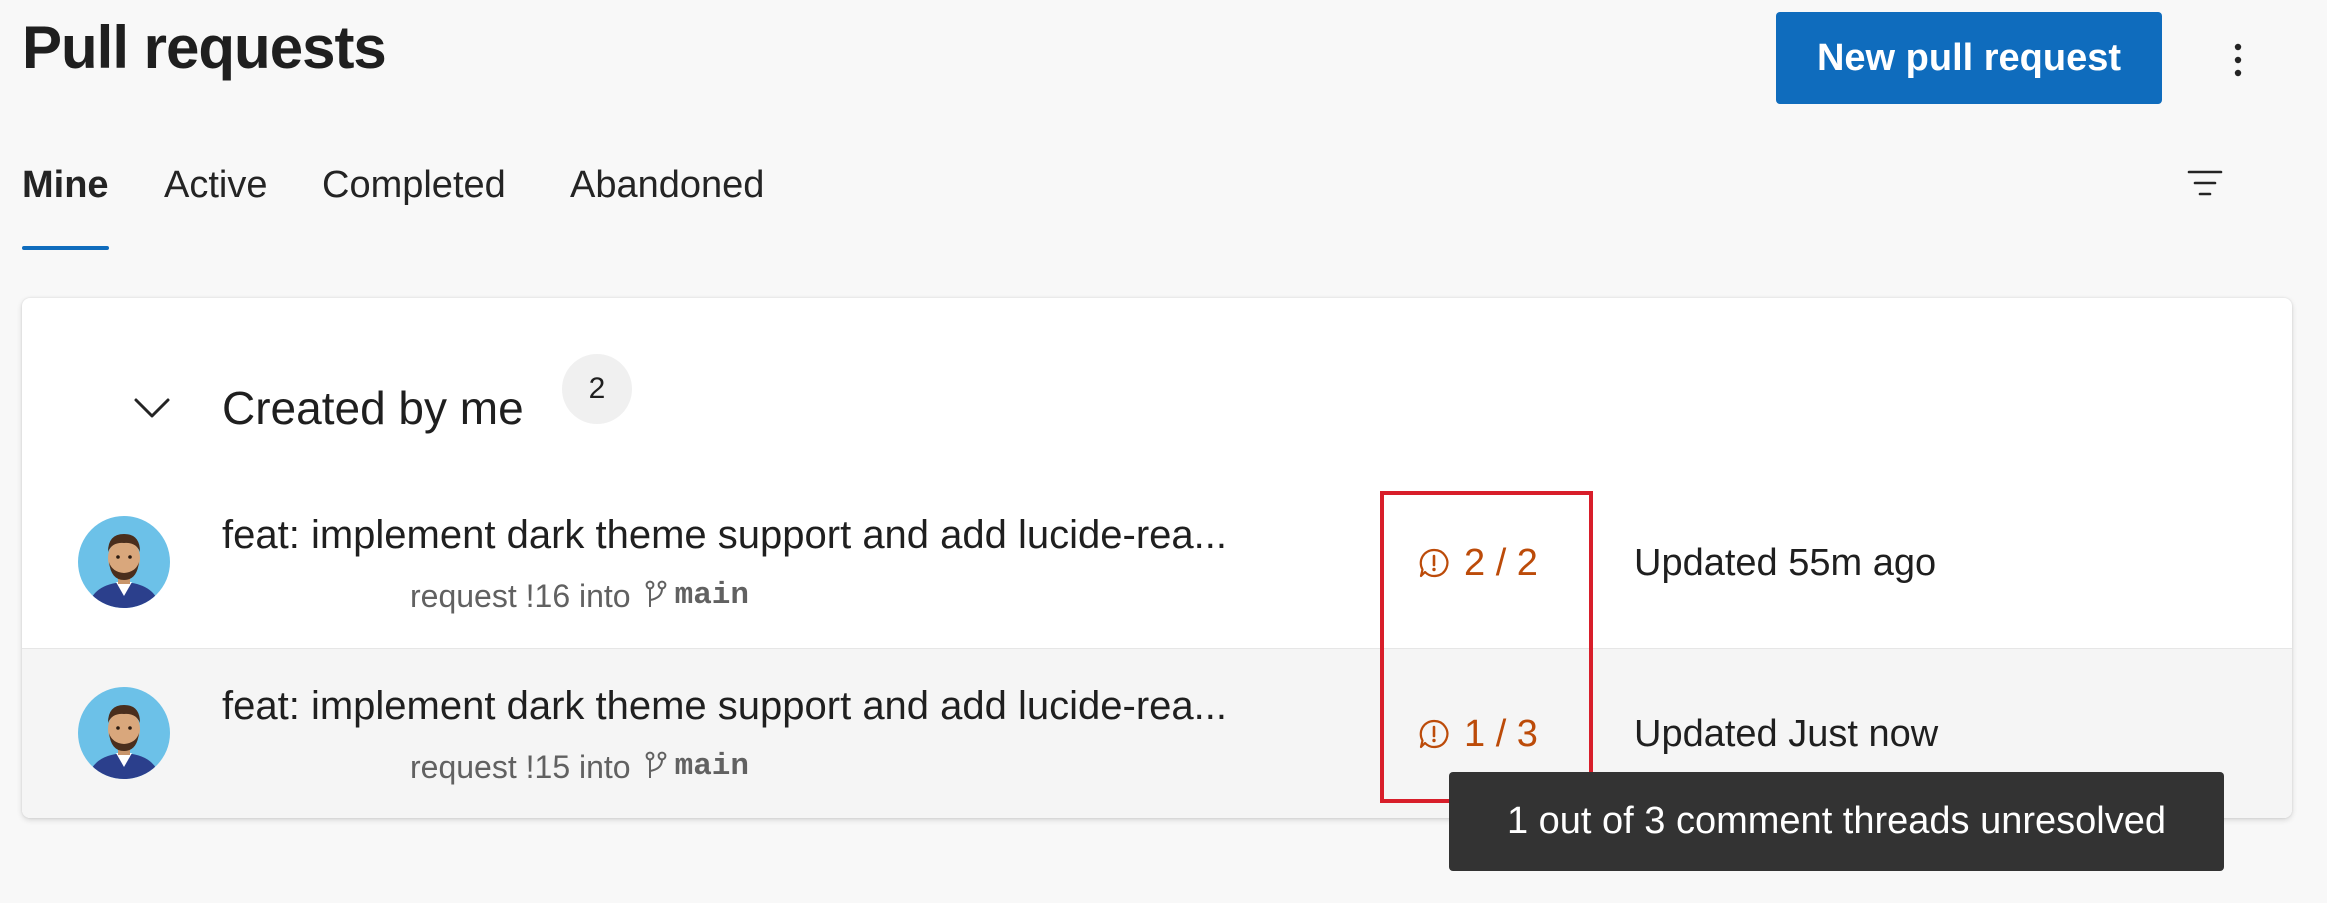  What do you see at coordinates (1785, 563) in the screenshot?
I see `updated-time: Updated 55m ago` at bounding box center [1785, 563].